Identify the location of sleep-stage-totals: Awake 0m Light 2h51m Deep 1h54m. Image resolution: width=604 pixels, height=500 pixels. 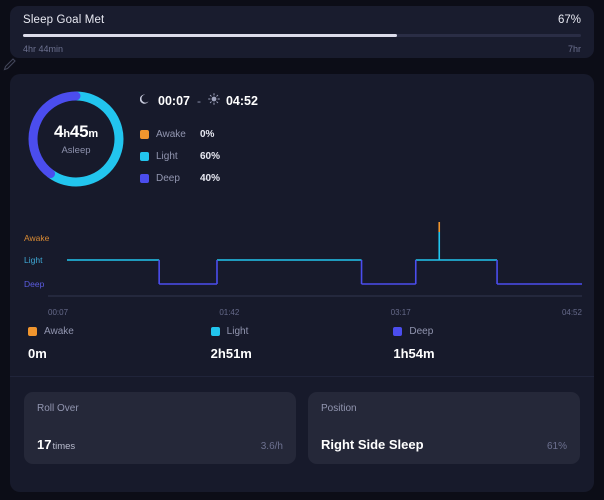
(302, 343).